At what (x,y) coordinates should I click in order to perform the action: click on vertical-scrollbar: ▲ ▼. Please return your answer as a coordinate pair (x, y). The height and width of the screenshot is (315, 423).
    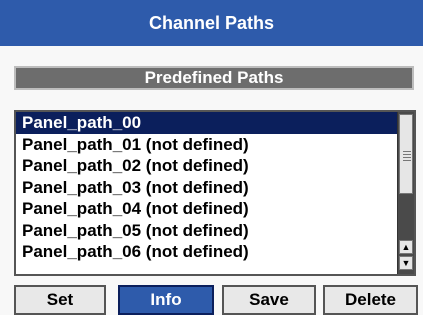
    Looking at the image, I should click on (405, 193).